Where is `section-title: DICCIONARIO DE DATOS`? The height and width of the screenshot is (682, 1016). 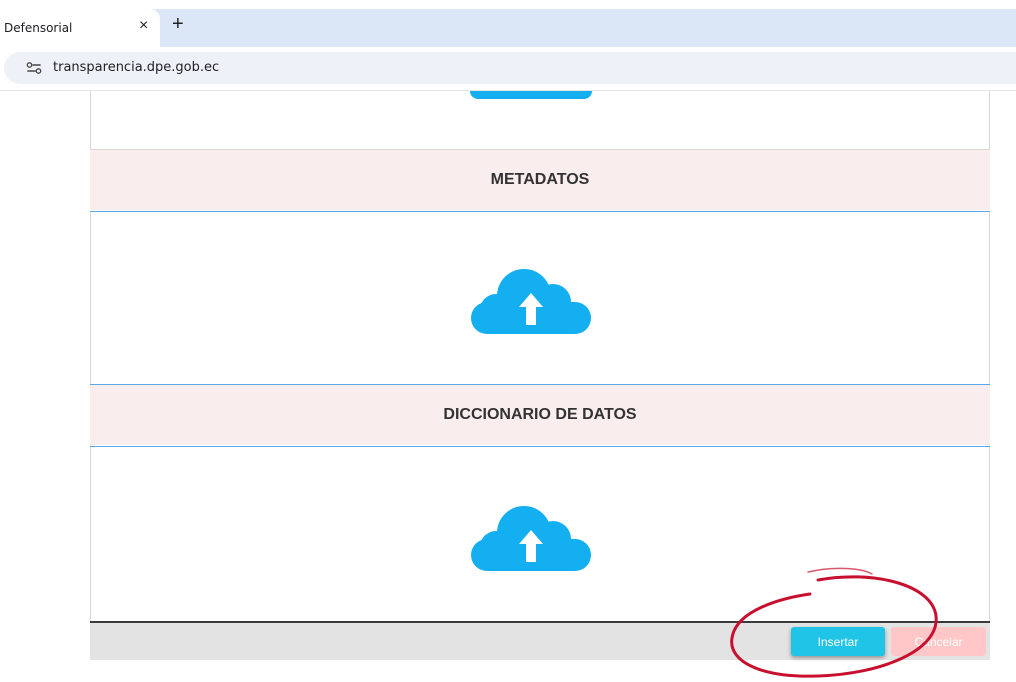
section-title: DICCIONARIO DE DATOS is located at coordinates (540, 414).